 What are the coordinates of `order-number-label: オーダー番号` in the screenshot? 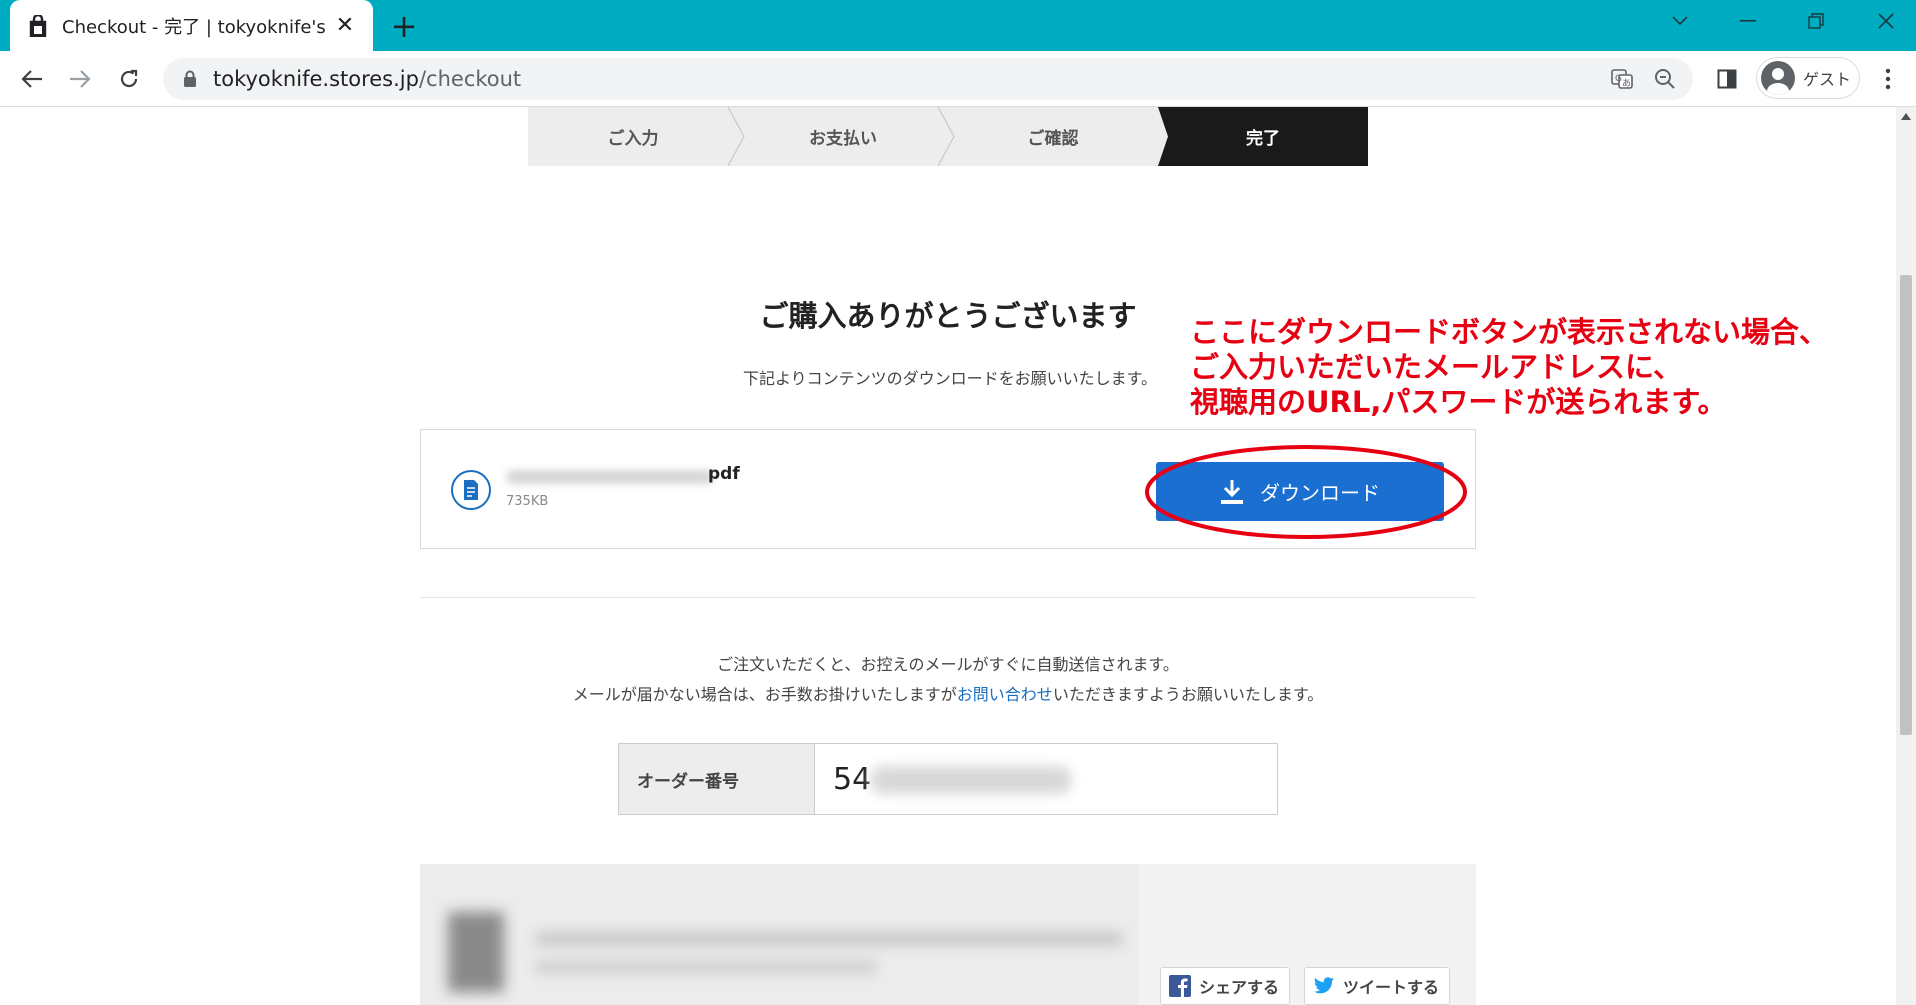 It's located at (717, 779).